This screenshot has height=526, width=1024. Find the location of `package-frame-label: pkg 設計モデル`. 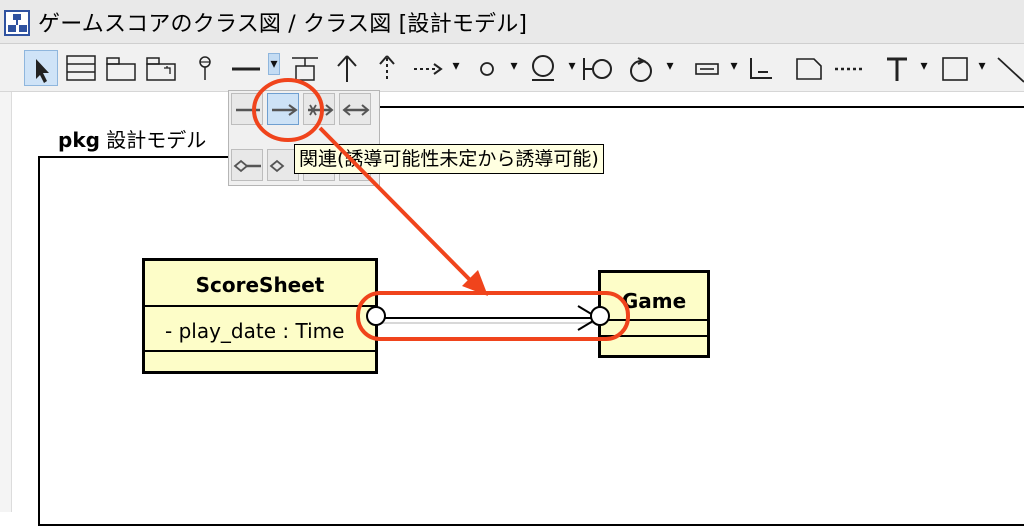

package-frame-label: pkg 設計モデル is located at coordinates (132, 138).